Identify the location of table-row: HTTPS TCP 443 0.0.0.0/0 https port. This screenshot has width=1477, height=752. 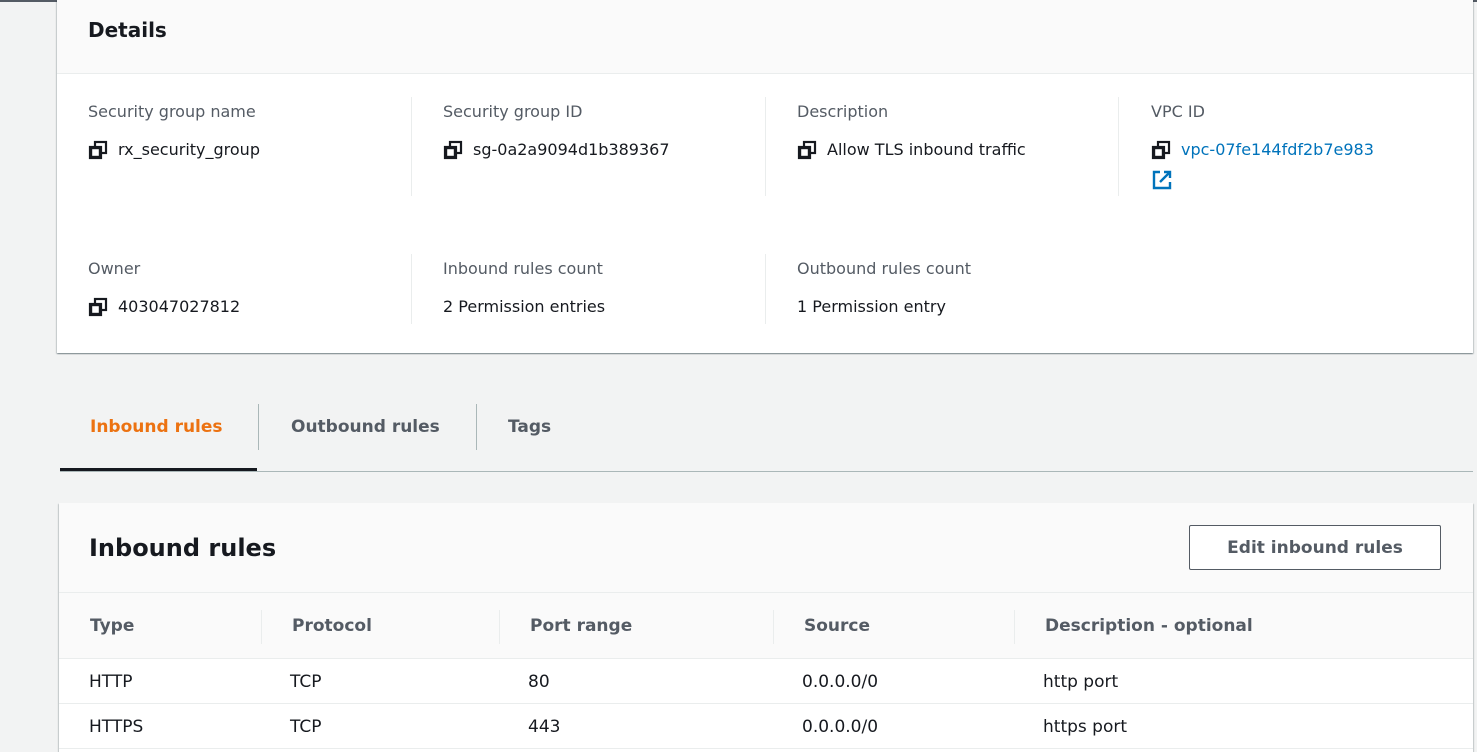
(766, 726).